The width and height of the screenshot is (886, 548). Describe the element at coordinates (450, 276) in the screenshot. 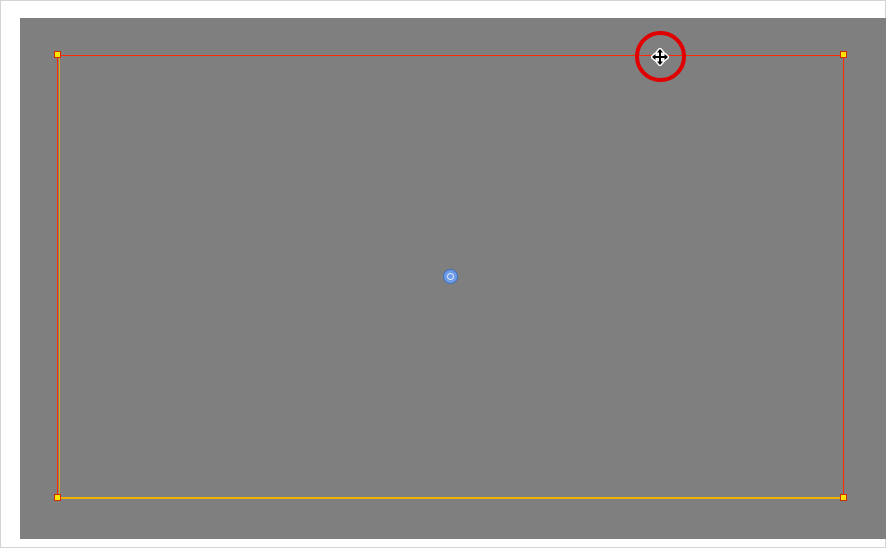

I see `pivot-point` at that location.